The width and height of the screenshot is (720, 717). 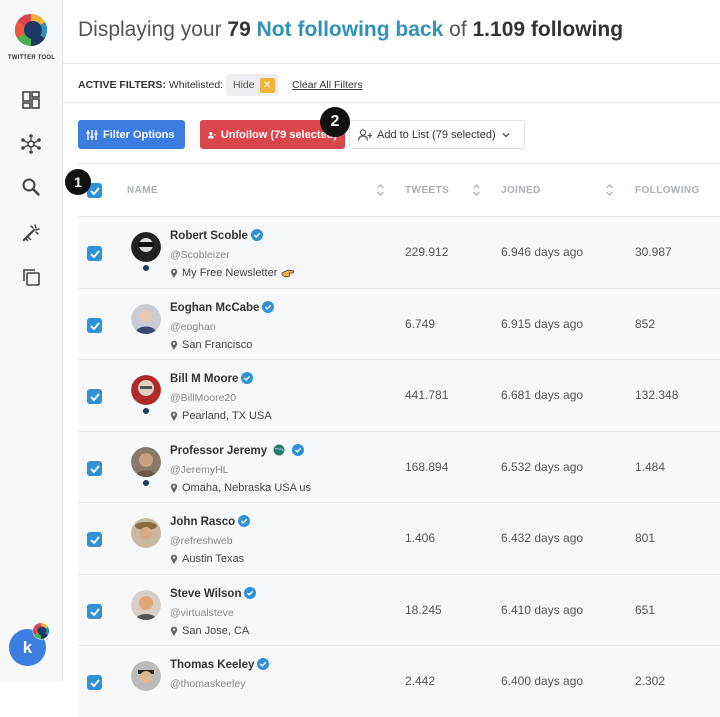 I want to click on user-name: Steve Wilson, so click(x=213, y=593).